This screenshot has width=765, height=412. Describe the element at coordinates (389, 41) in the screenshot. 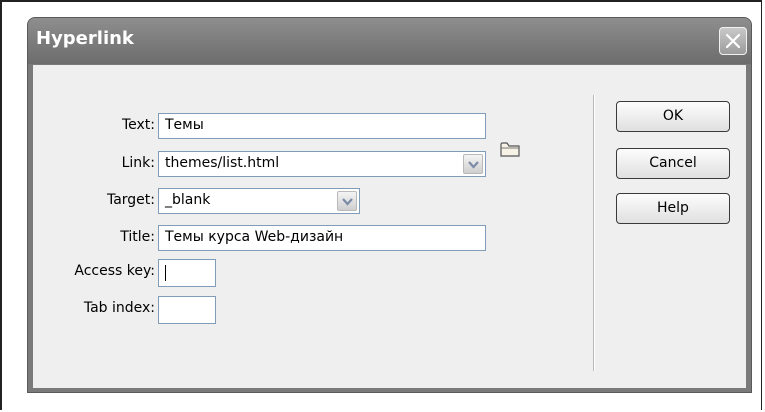

I see `title-bar: Hyperlink` at that location.